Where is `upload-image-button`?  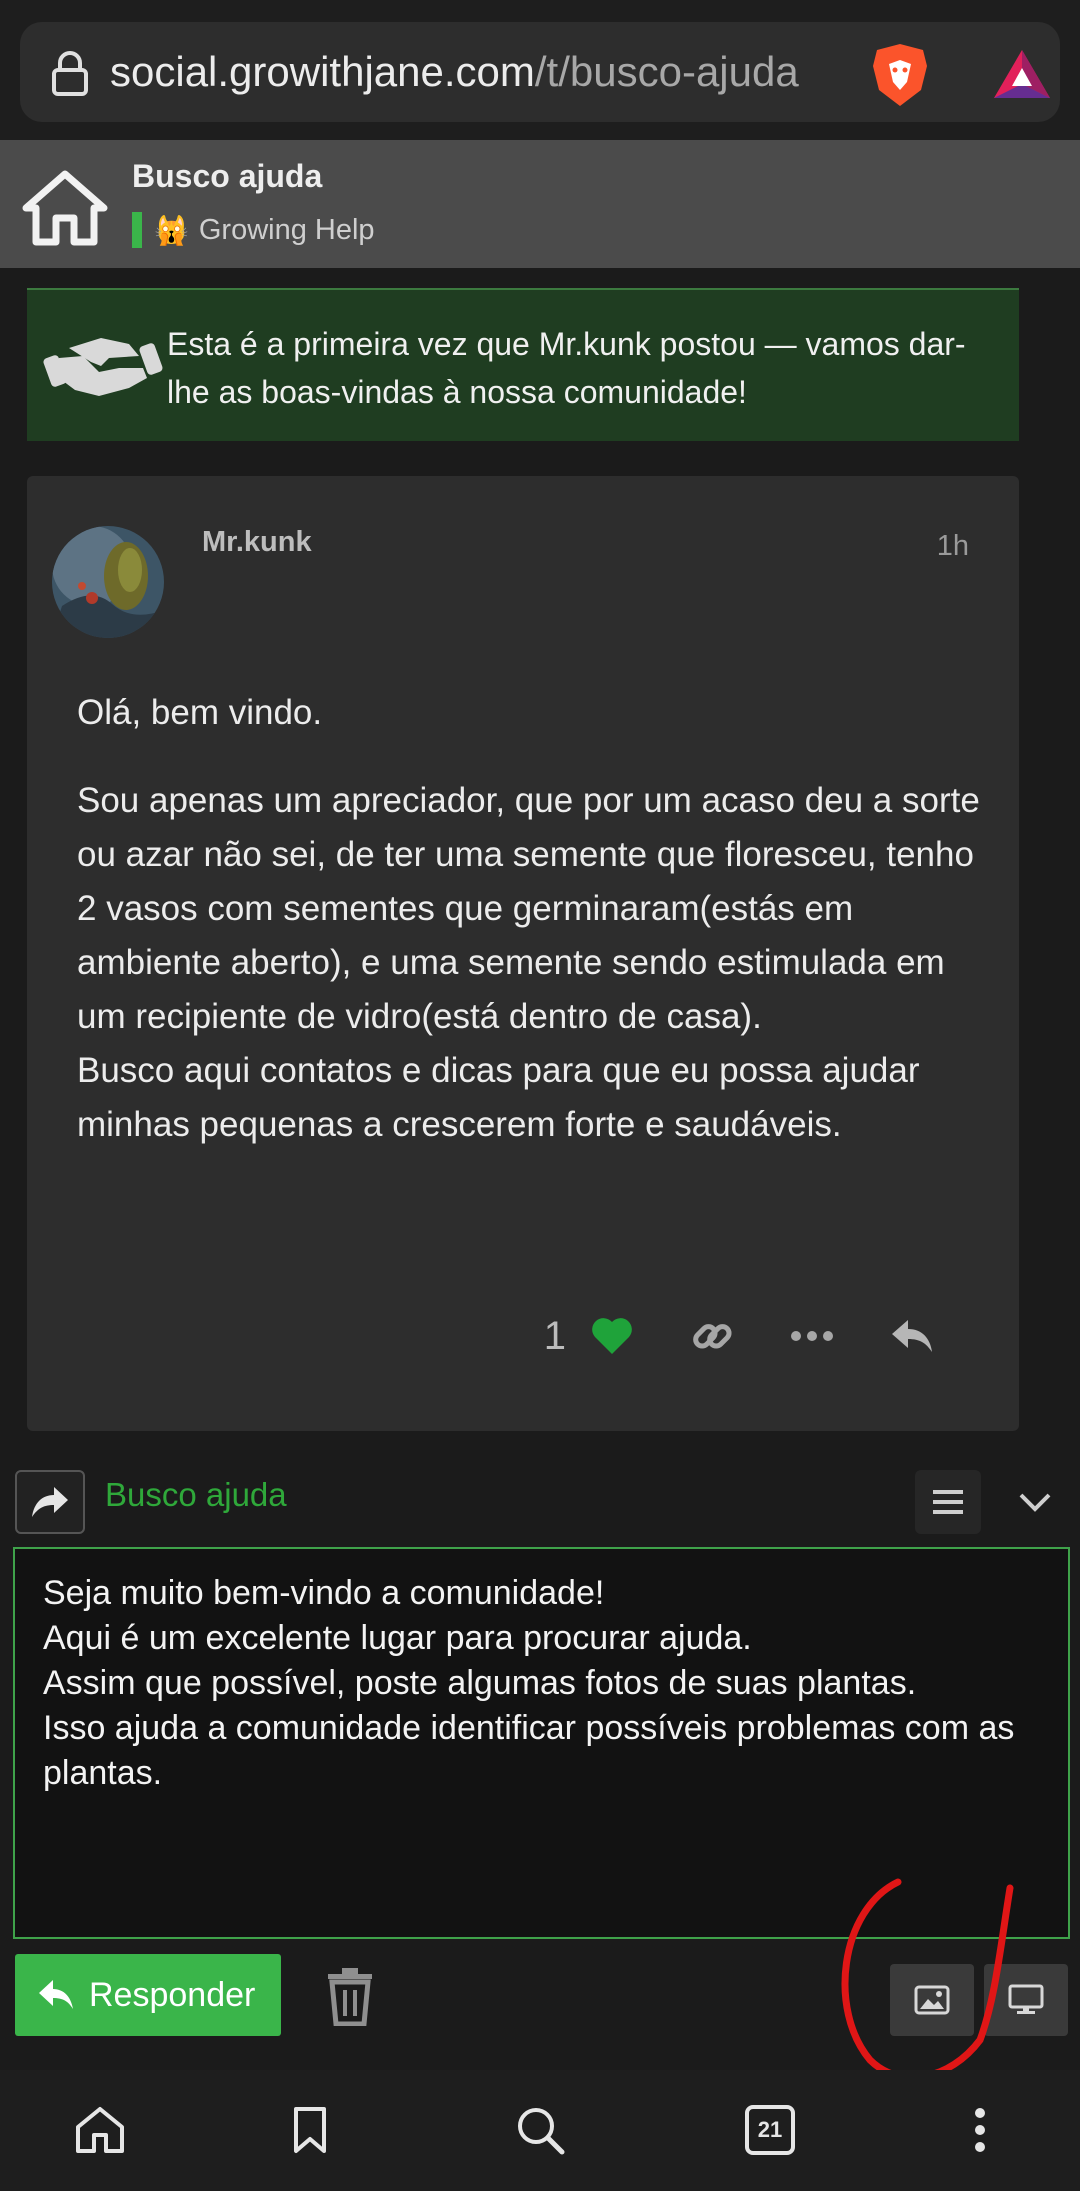 upload-image-button is located at coordinates (932, 2000).